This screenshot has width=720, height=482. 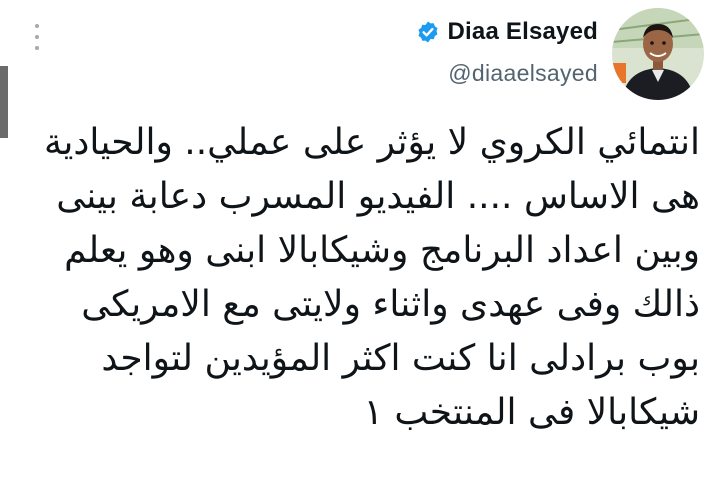 What do you see at coordinates (4, 102) in the screenshot?
I see `scroll-indicator` at bounding box center [4, 102].